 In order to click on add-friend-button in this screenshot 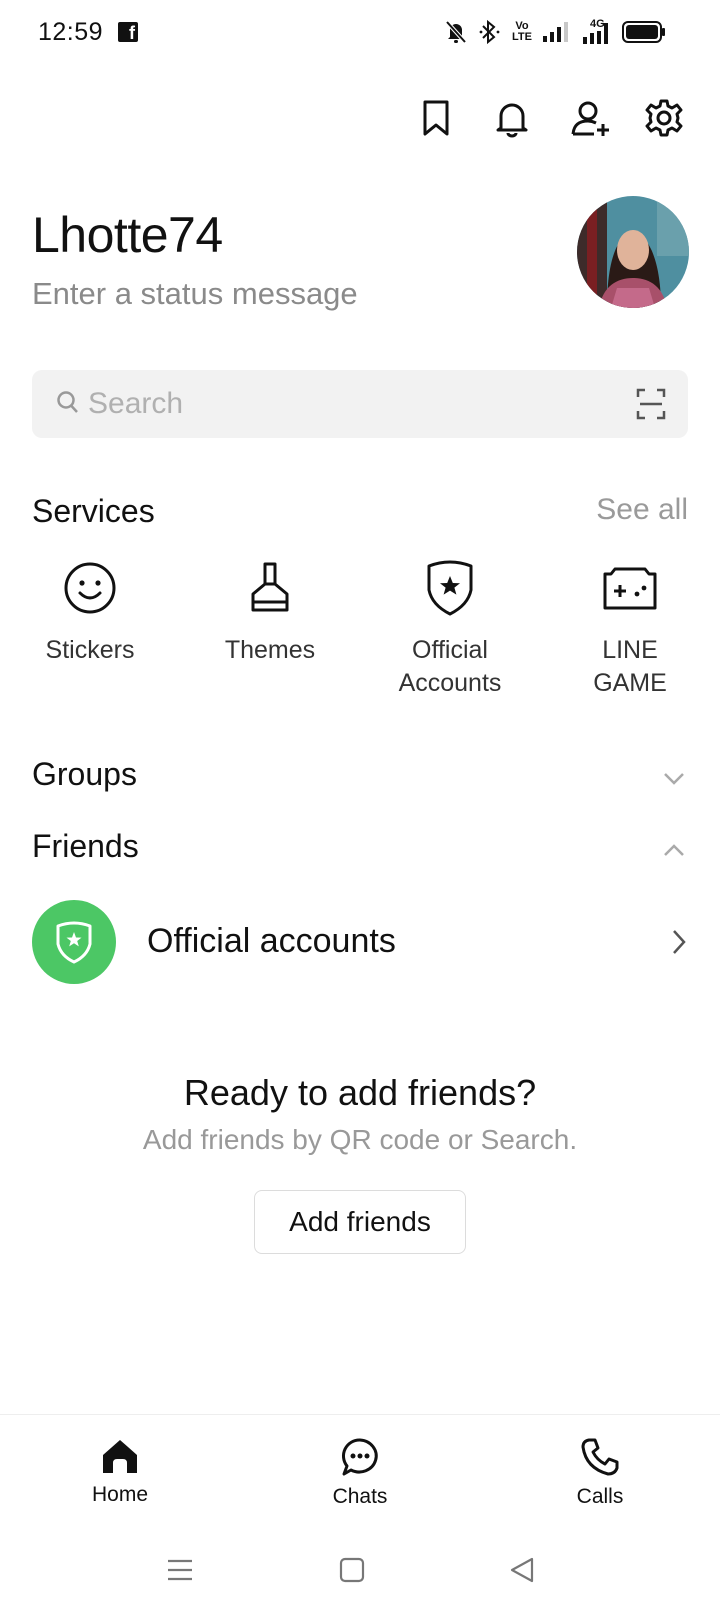, I will do `click(590, 118)`.